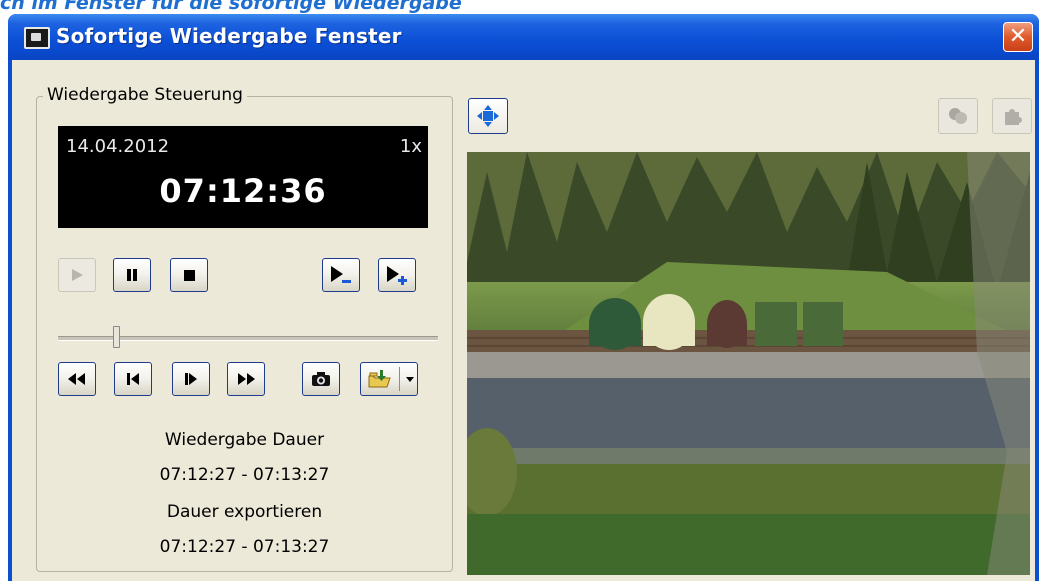 The width and height of the screenshot is (1039, 581). I want to click on play-faster-button, so click(397, 275).